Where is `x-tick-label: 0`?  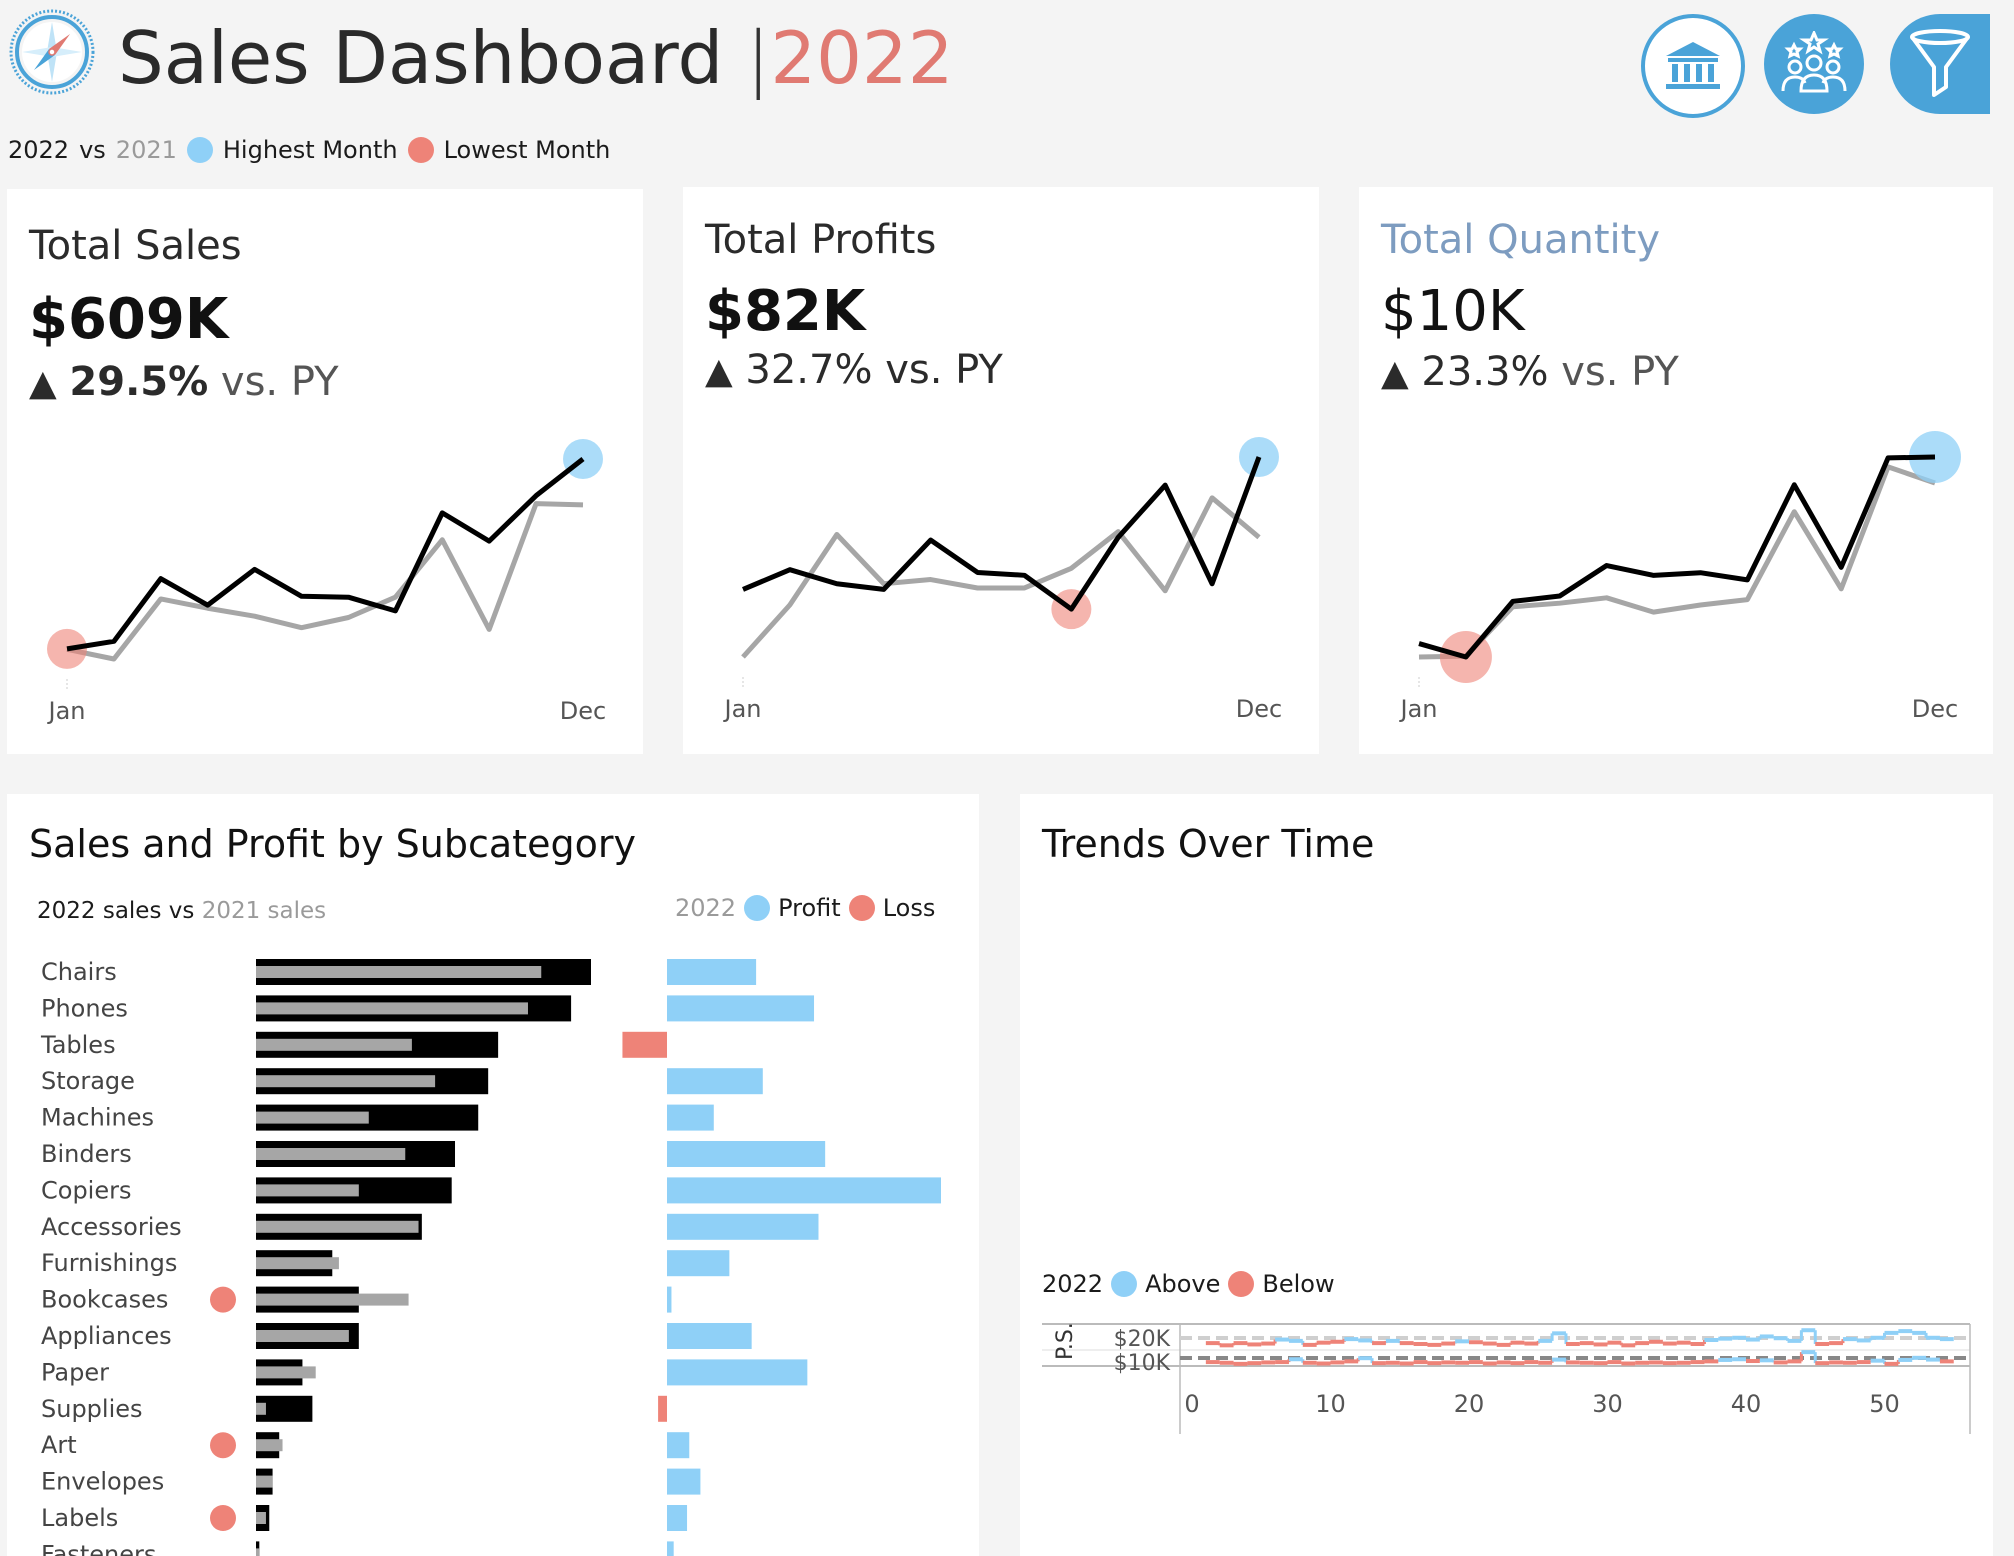
x-tick-label: 0 is located at coordinates (1191, 1404).